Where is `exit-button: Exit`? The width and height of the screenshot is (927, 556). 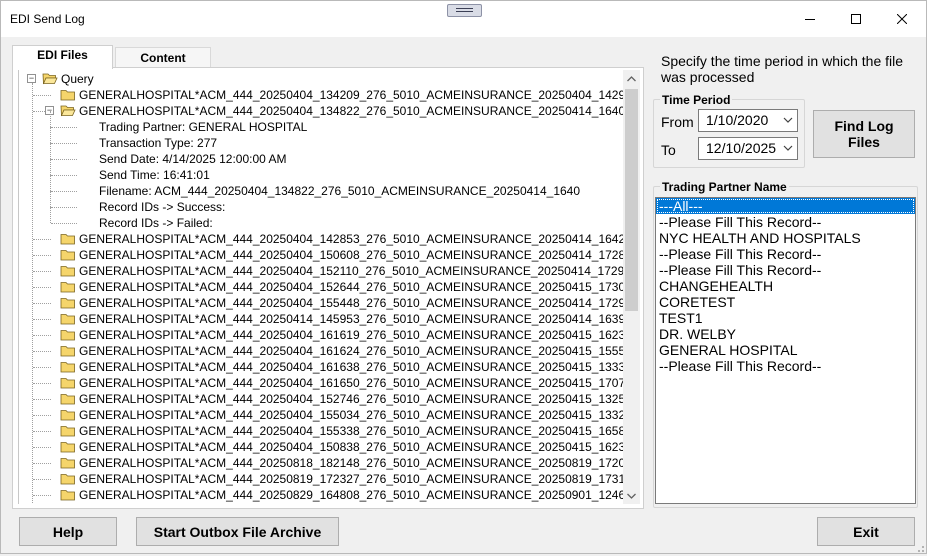 exit-button: Exit is located at coordinates (866, 531).